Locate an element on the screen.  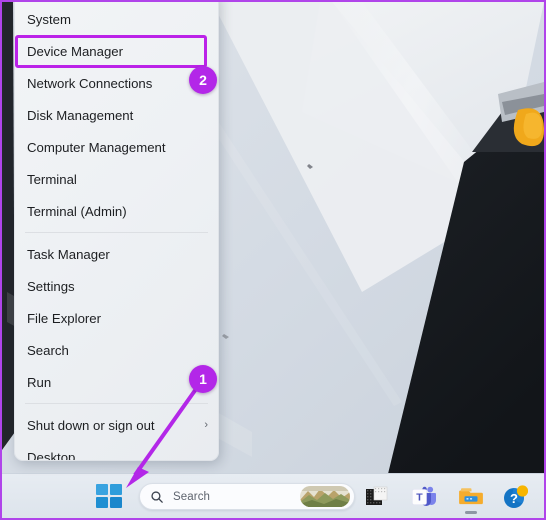
menu-item-label: Run is located at coordinates (39, 382).